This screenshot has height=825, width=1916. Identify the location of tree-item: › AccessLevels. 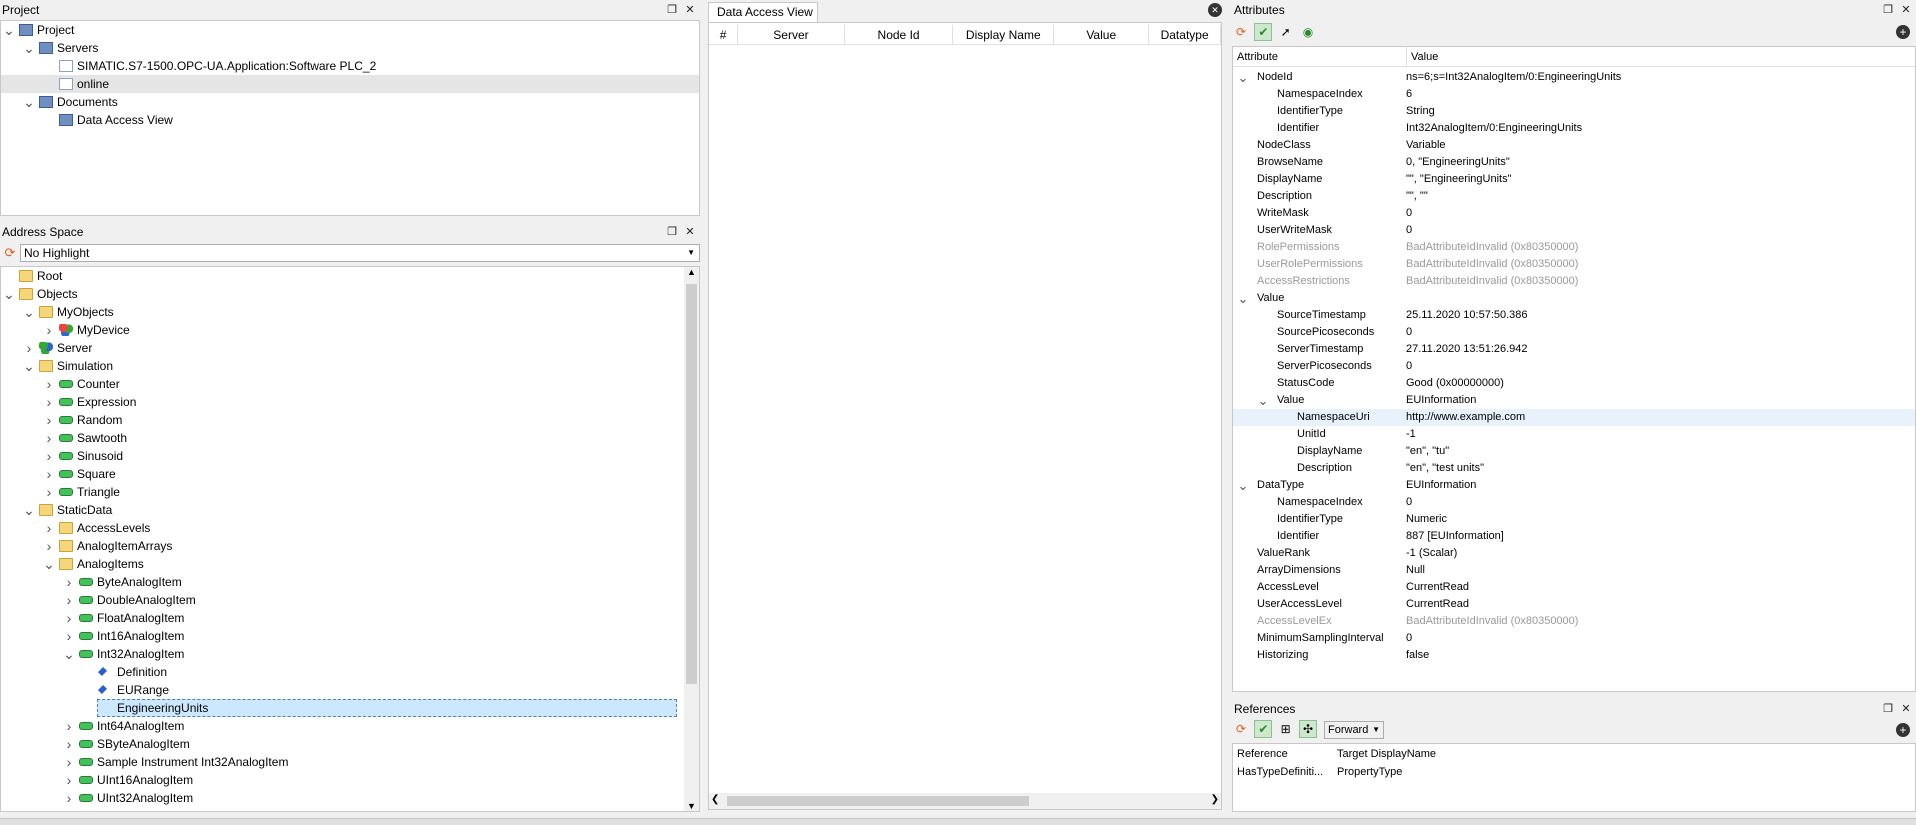
(350, 528).